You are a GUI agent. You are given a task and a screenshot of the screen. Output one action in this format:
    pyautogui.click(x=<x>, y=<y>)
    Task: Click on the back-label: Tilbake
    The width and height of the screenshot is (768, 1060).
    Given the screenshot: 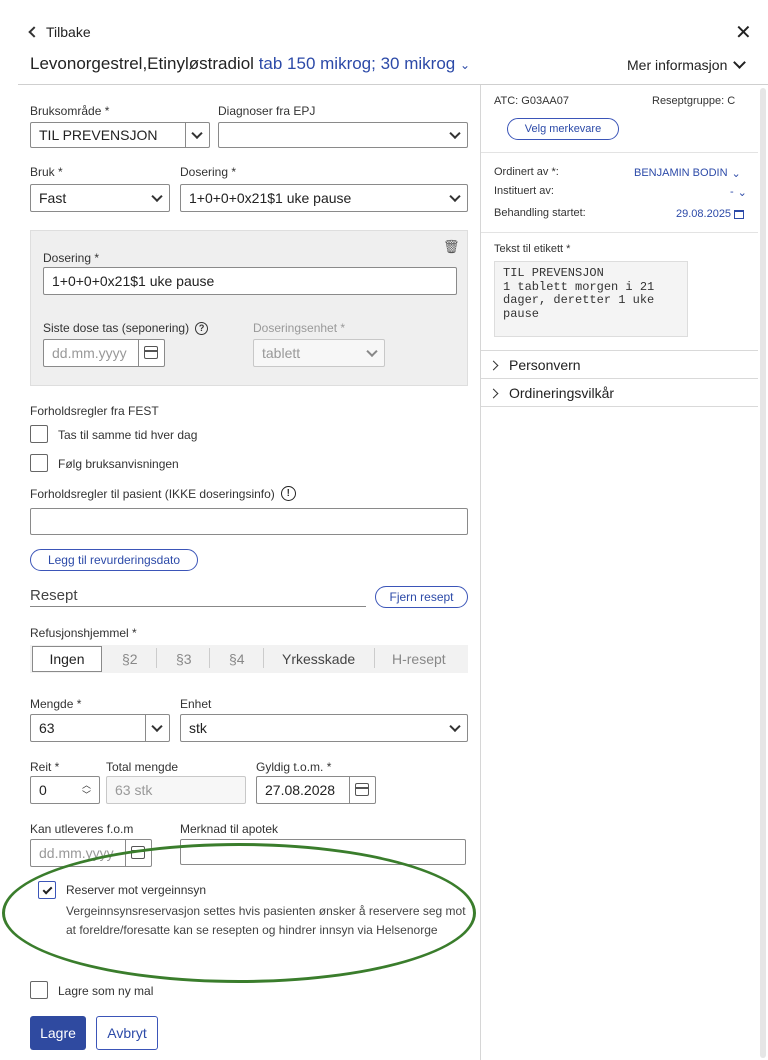 What is the action you would take?
    pyautogui.click(x=68, y=32)
    